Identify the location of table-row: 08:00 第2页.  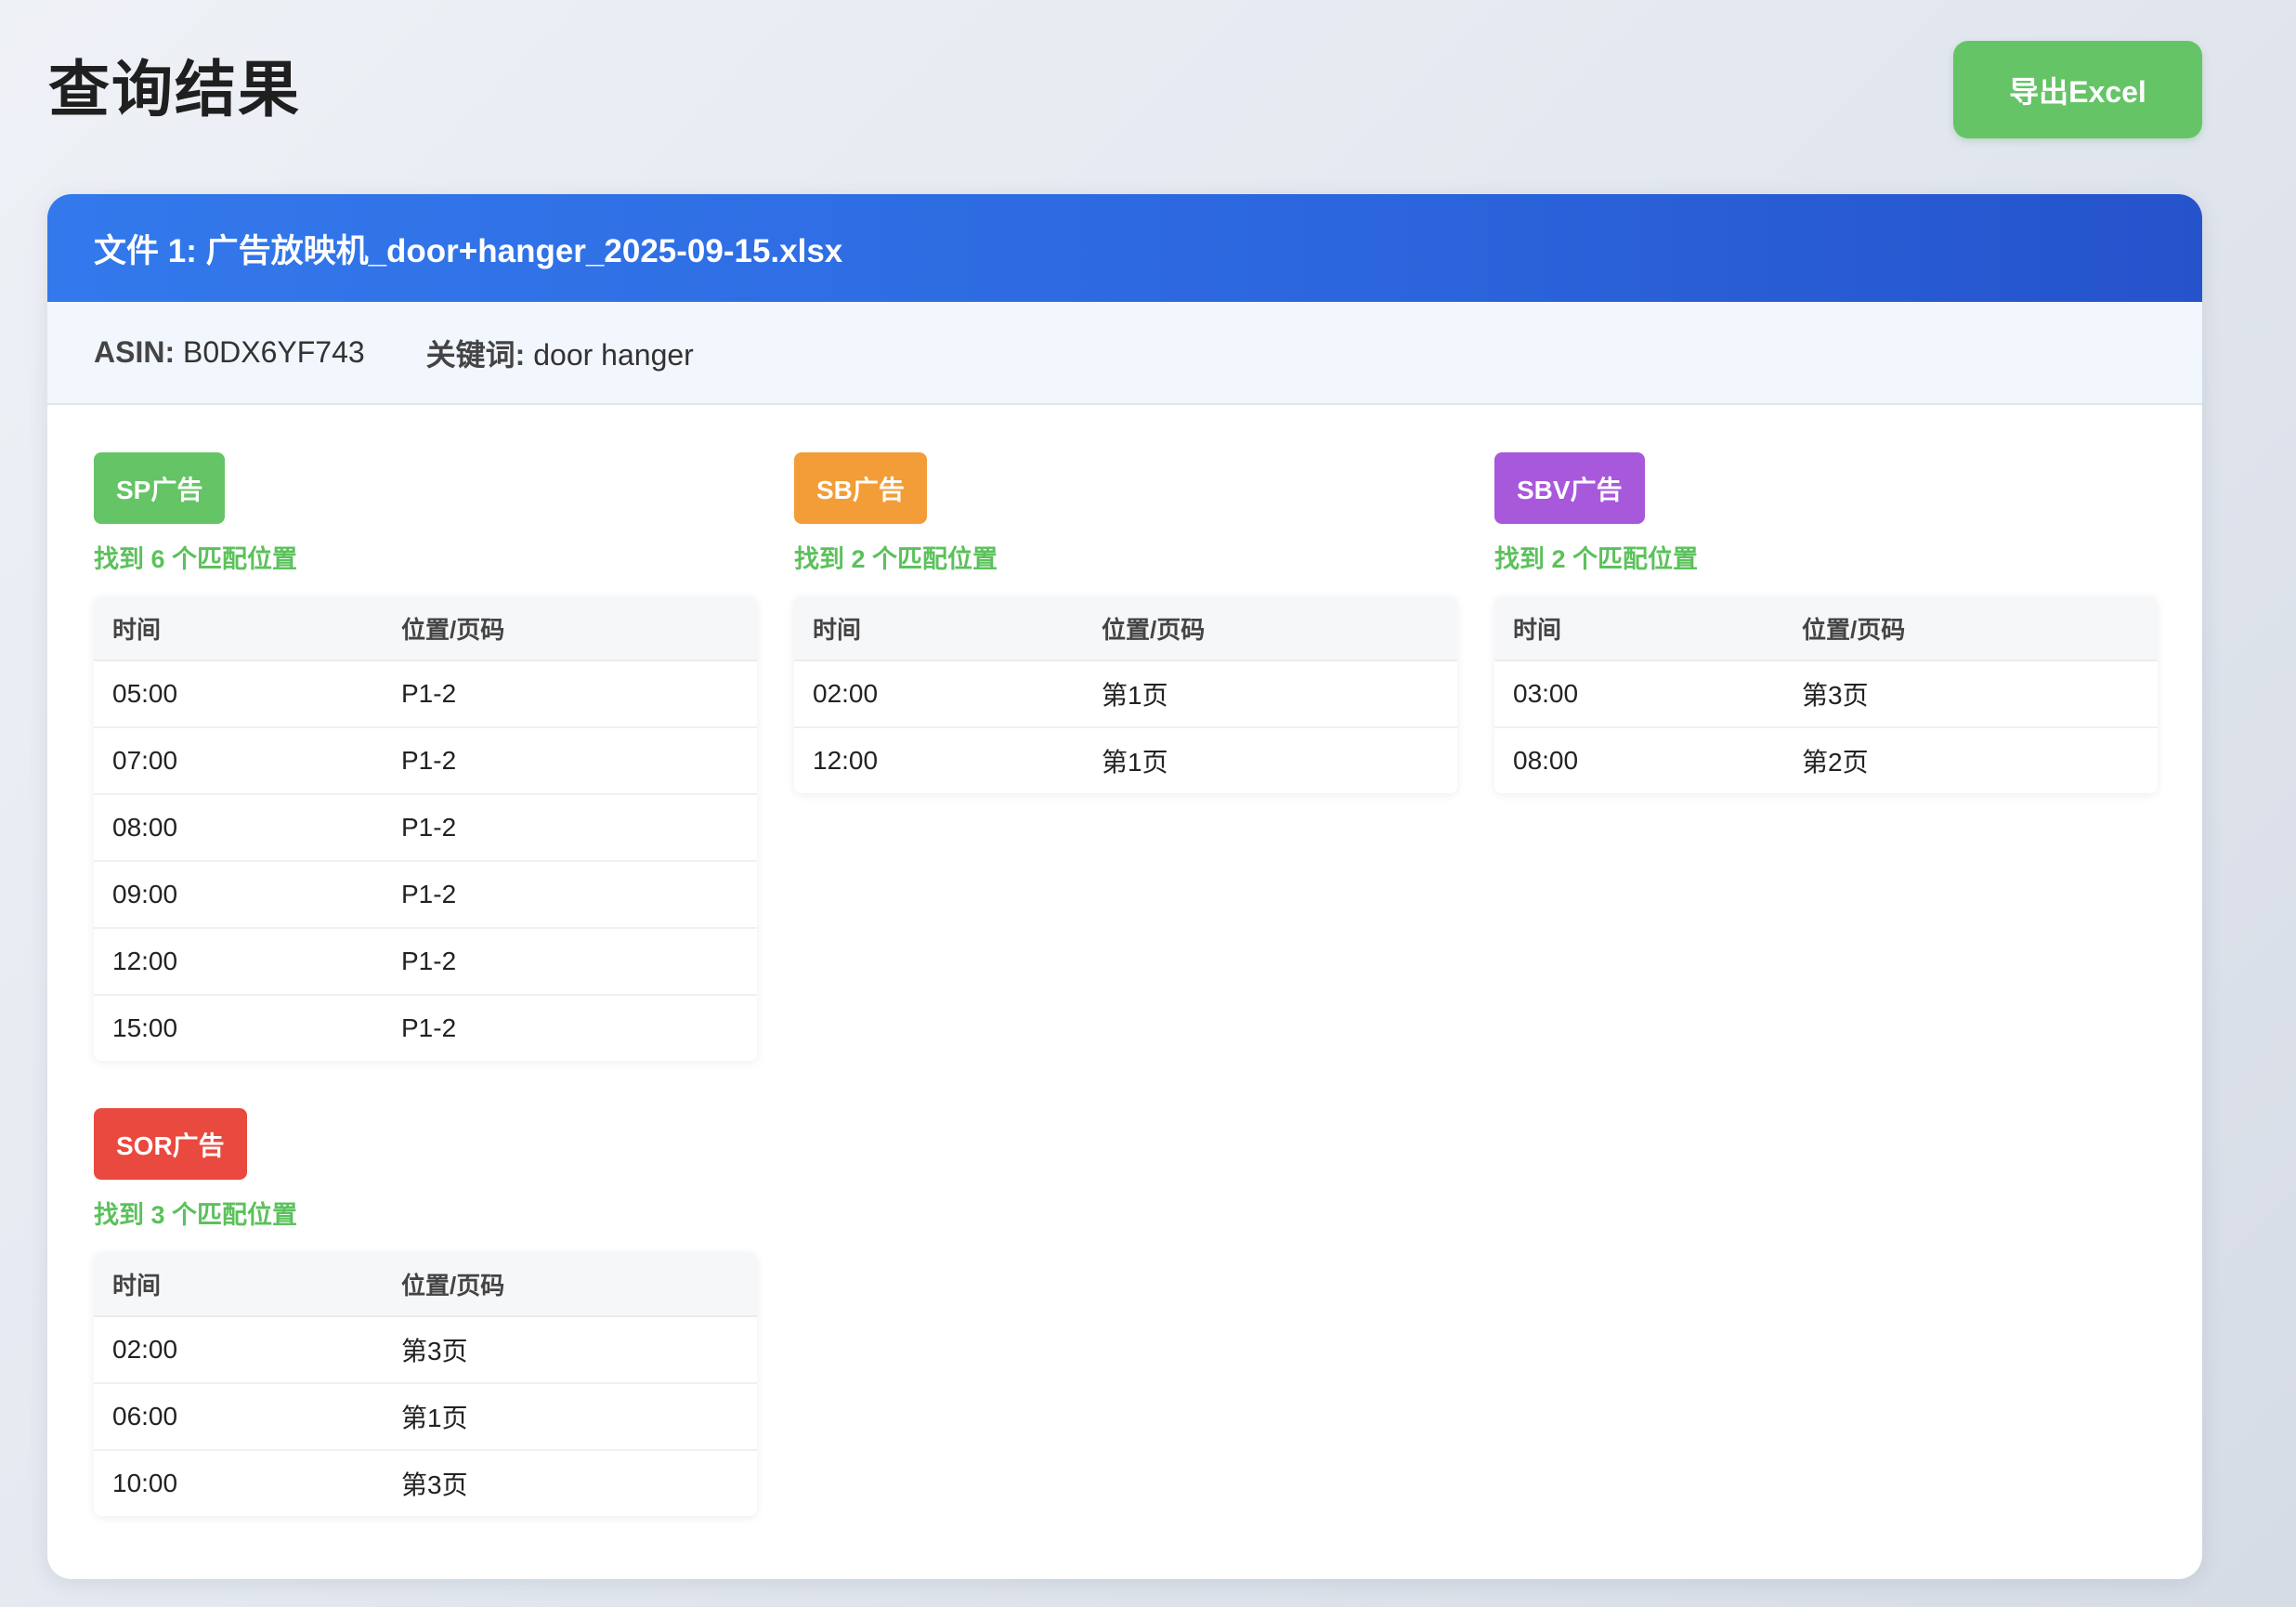
(1826, 760).